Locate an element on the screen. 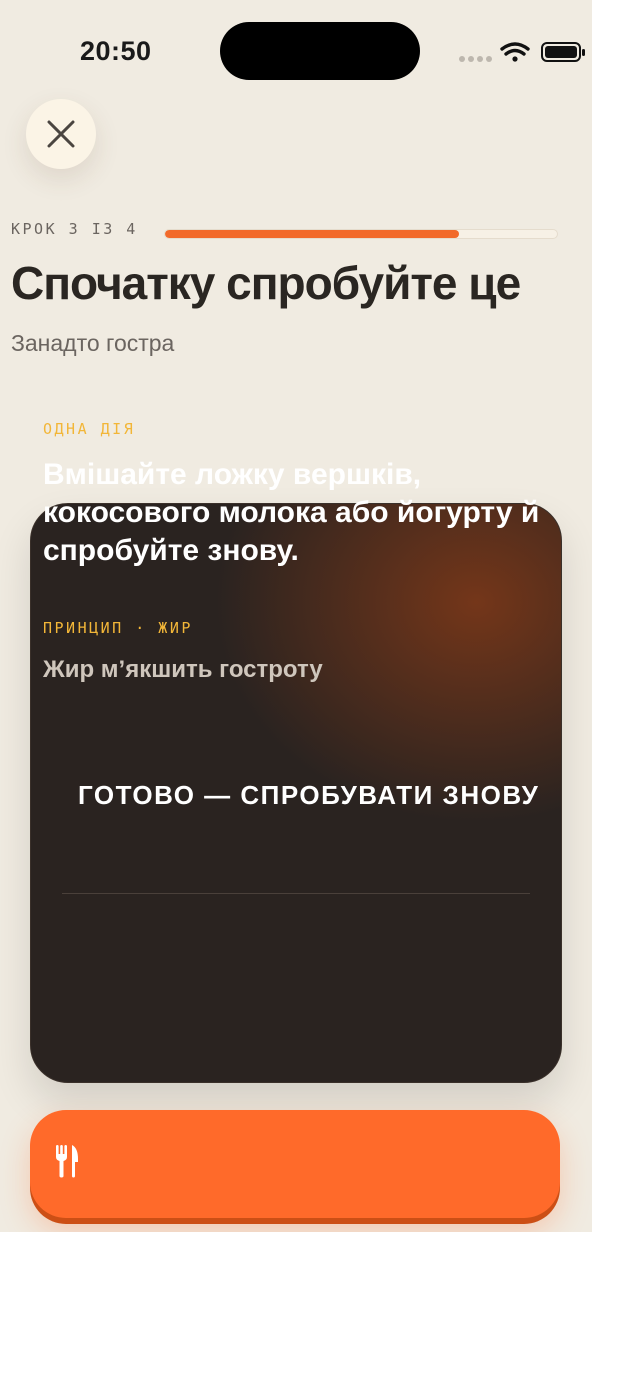 Image resolution: width=640 pixels, height=1392 pixels. status-icons is located at coordinates (523, 52).